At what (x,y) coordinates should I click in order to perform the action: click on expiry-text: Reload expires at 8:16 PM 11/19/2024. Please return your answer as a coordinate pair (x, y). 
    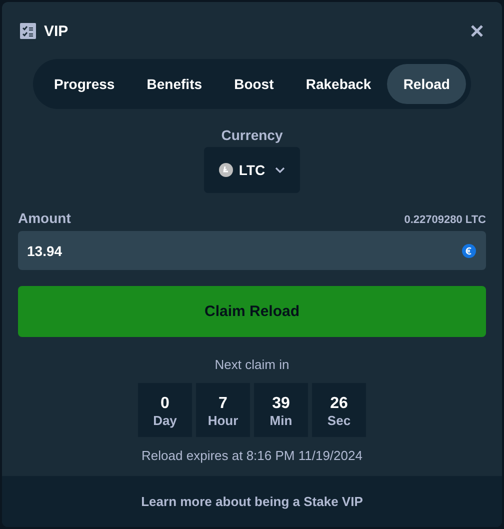
    Looking at the image, I should click on (252, 455).